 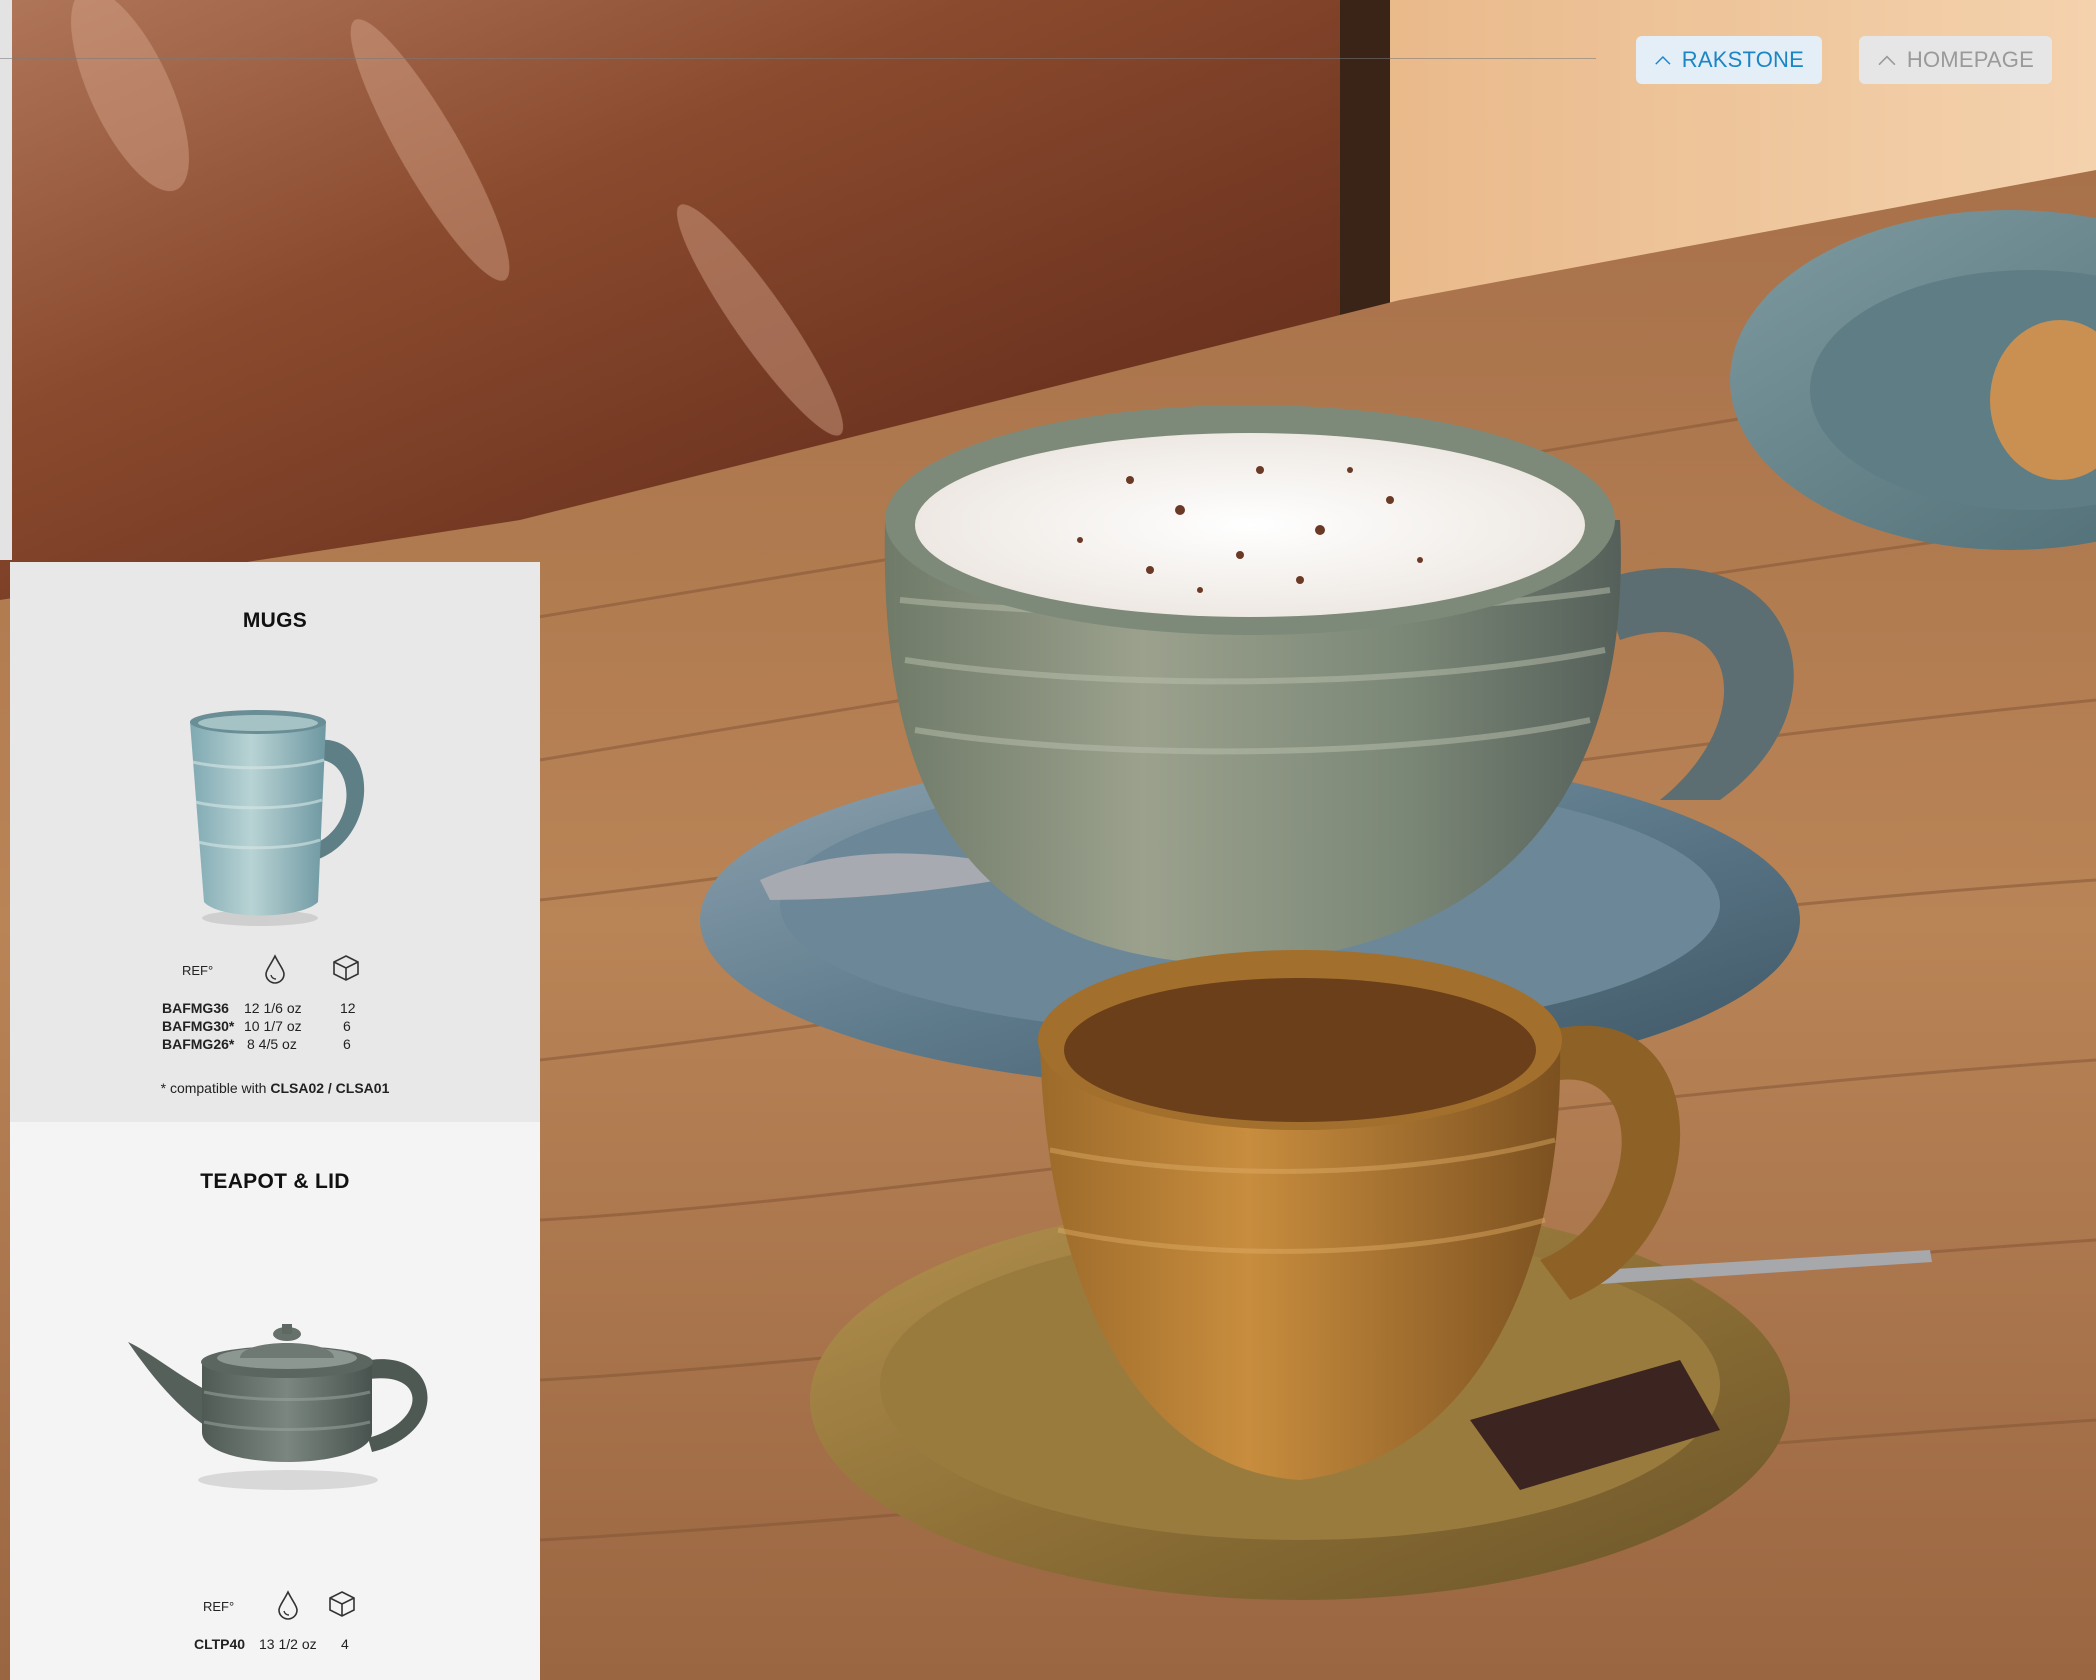 I want to click on capacity: 8 4/5 oz, so click(x=272, y=1044).